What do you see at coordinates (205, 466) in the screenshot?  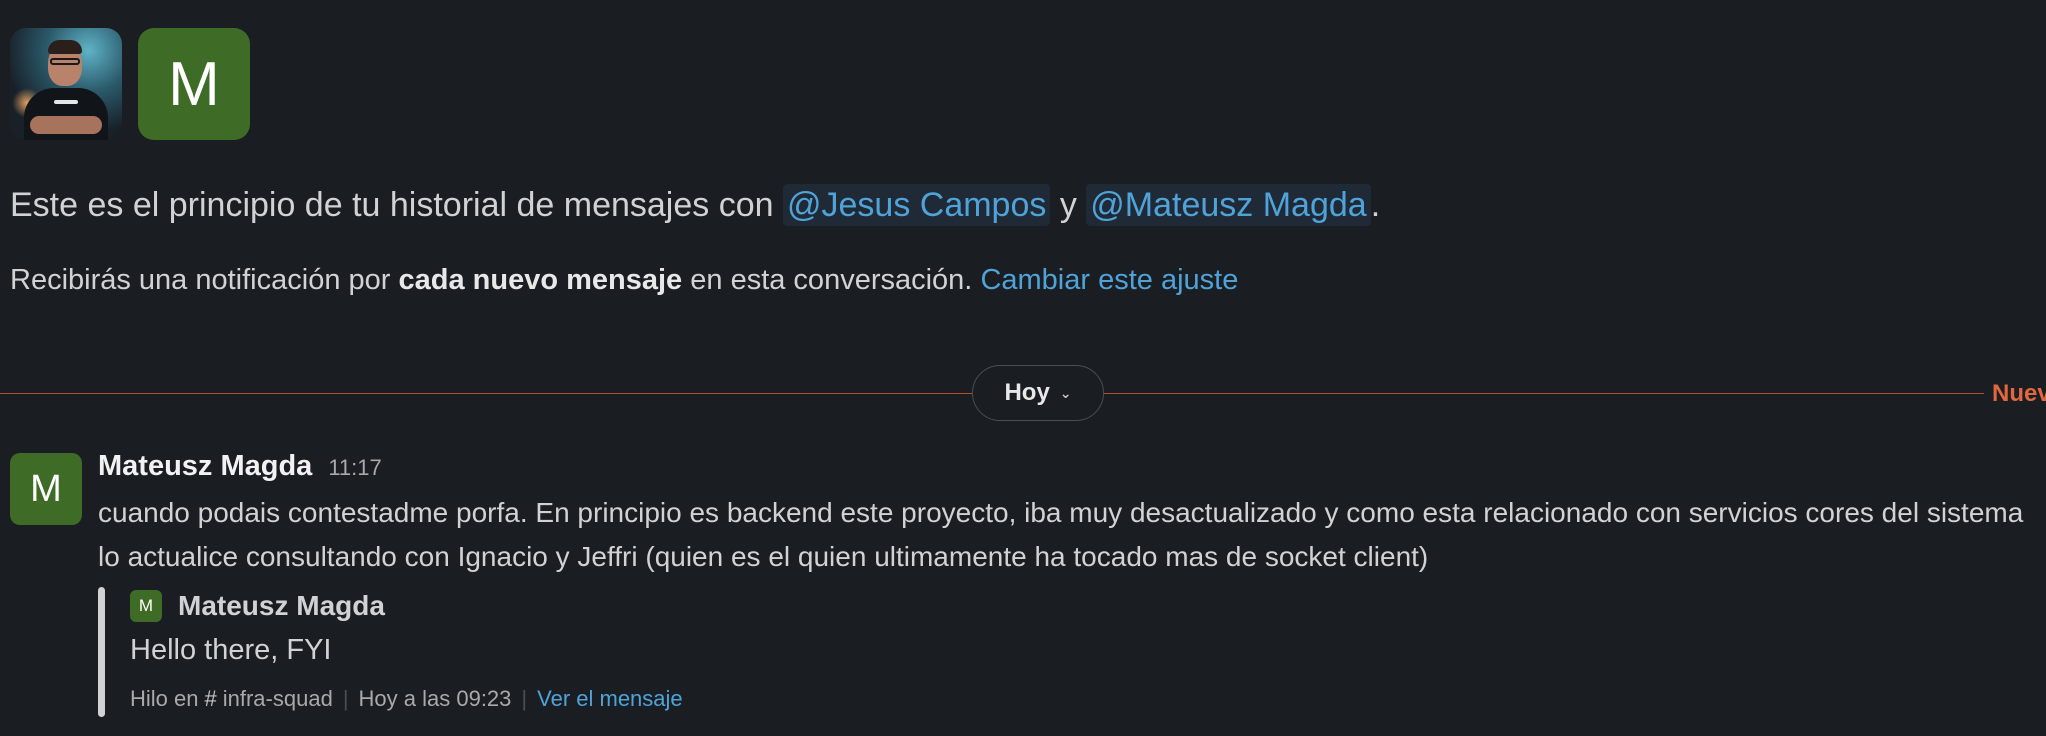 I see `message-sender: Mateusz Magda` at bounding box center [205, 466].